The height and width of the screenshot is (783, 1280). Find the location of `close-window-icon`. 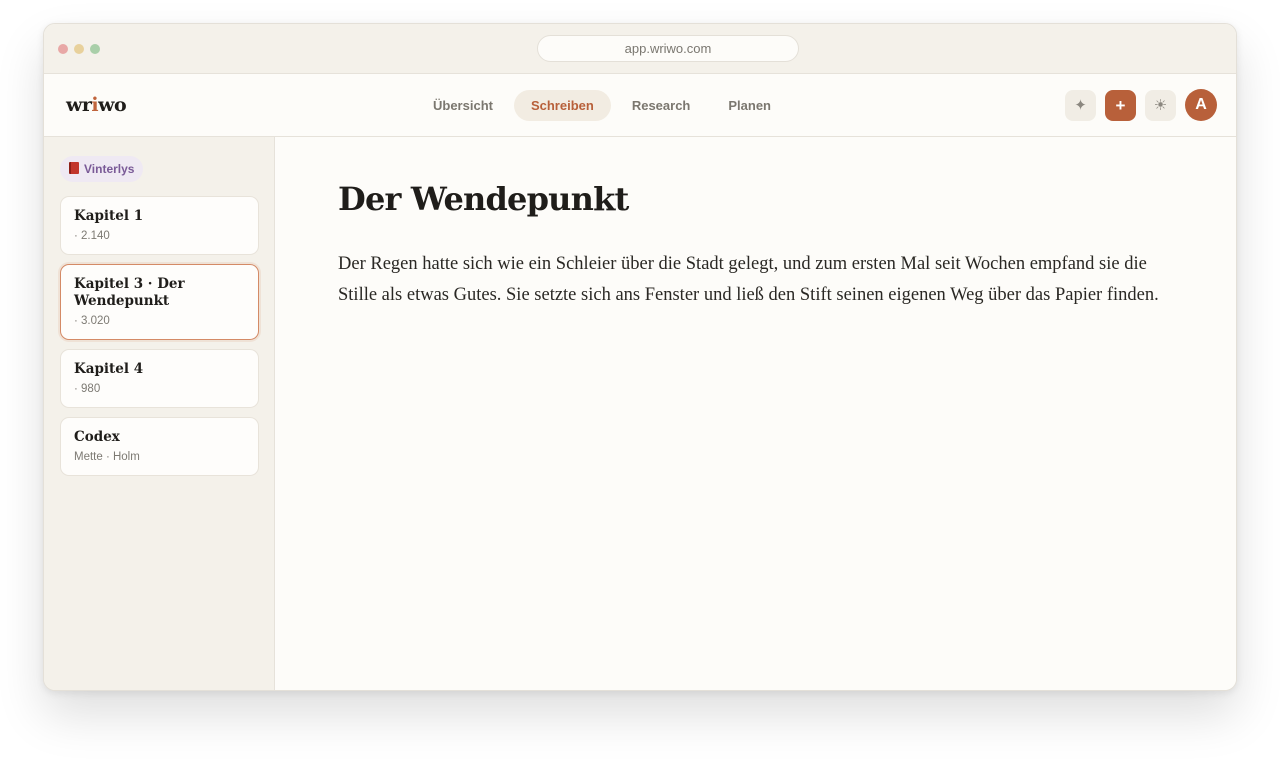

close-window-icon is located at coordinates (63, 49).